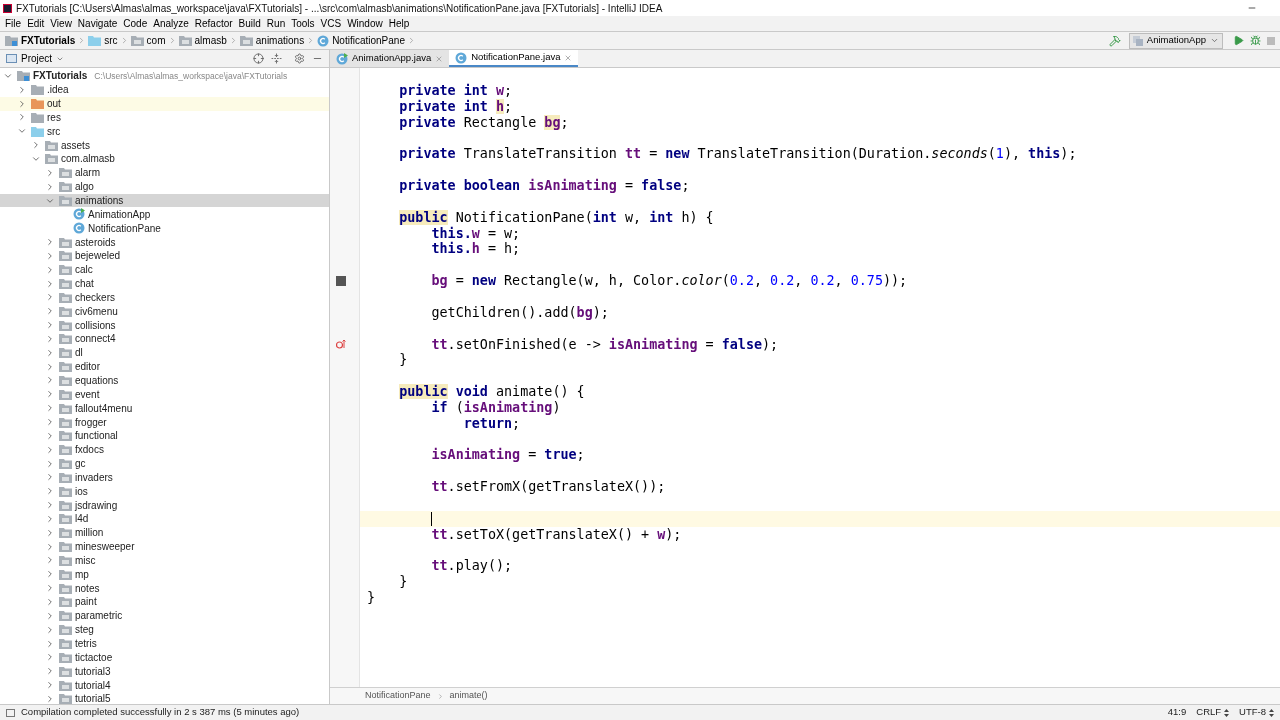 This screenshot has width=1280, height=720. Describe the element at coordinates (213, 23) in the screenshot. I see `menu-item: Refactor` at that location.